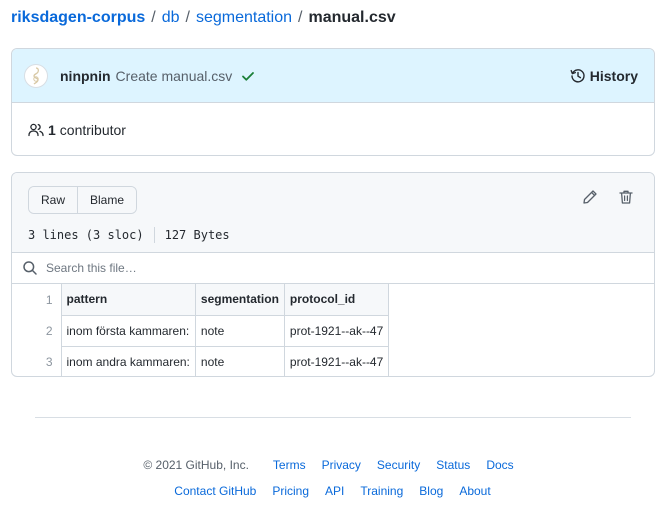 The height and width of the screenshot is (509, 665). Describe the element at coordinates (248, 76) in the screenshot. I see `check-icon` at that location.